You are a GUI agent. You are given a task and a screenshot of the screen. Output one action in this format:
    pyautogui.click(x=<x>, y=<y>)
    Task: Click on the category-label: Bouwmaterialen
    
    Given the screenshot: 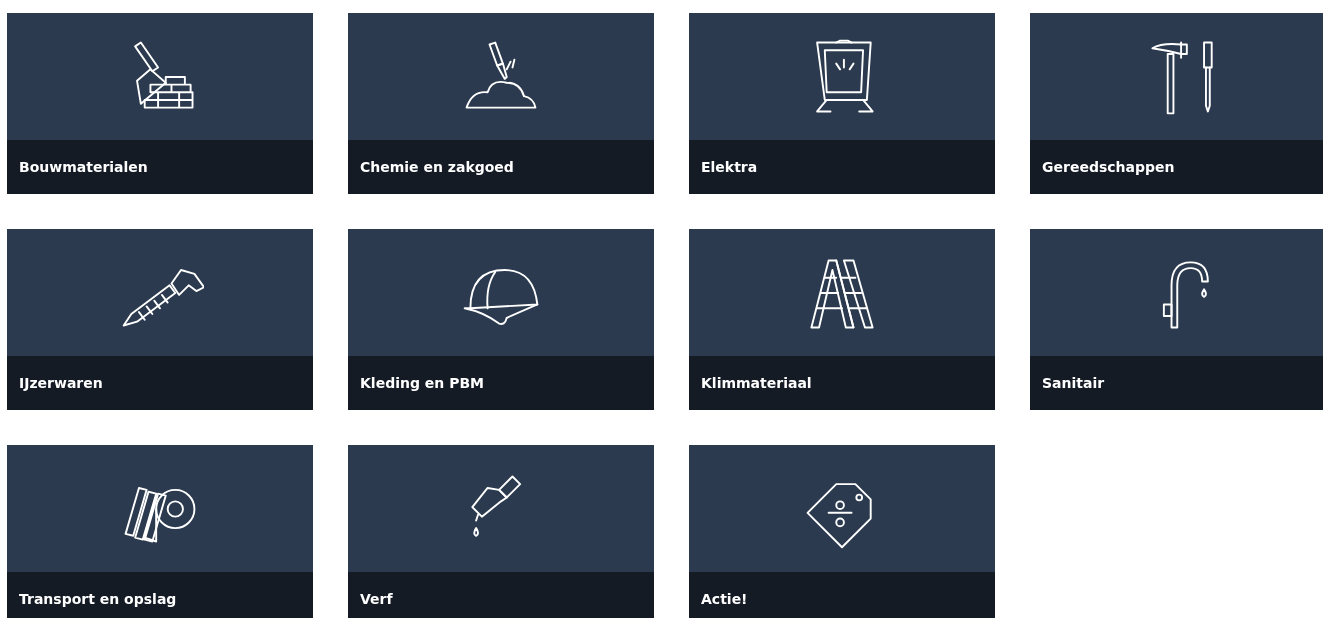 What is the action you would take?
    pyautogui.click(x=160, y=167)
    